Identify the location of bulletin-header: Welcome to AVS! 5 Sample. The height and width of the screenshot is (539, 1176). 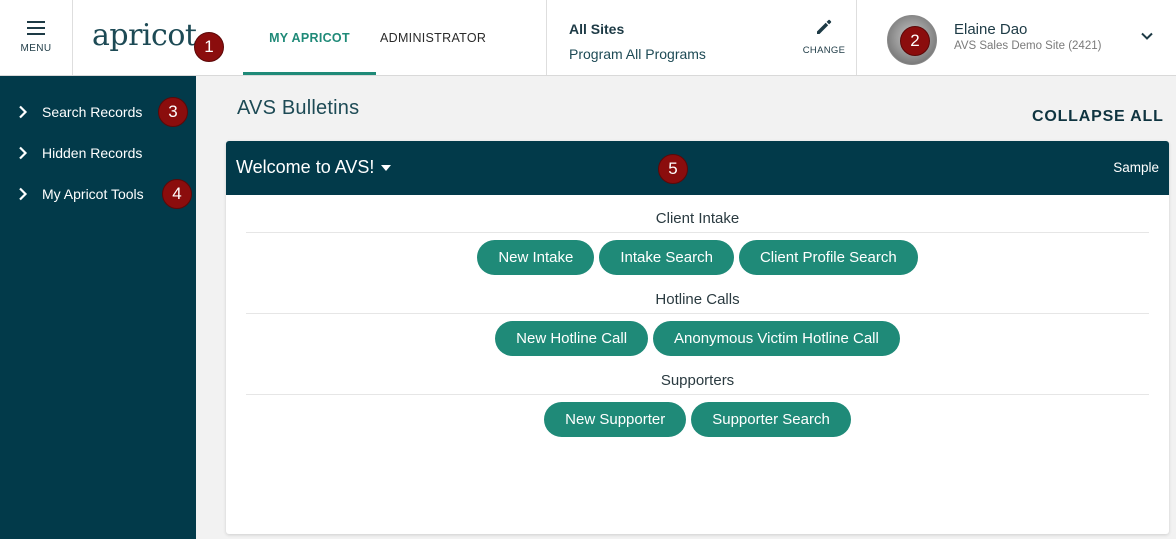
(697, 168).